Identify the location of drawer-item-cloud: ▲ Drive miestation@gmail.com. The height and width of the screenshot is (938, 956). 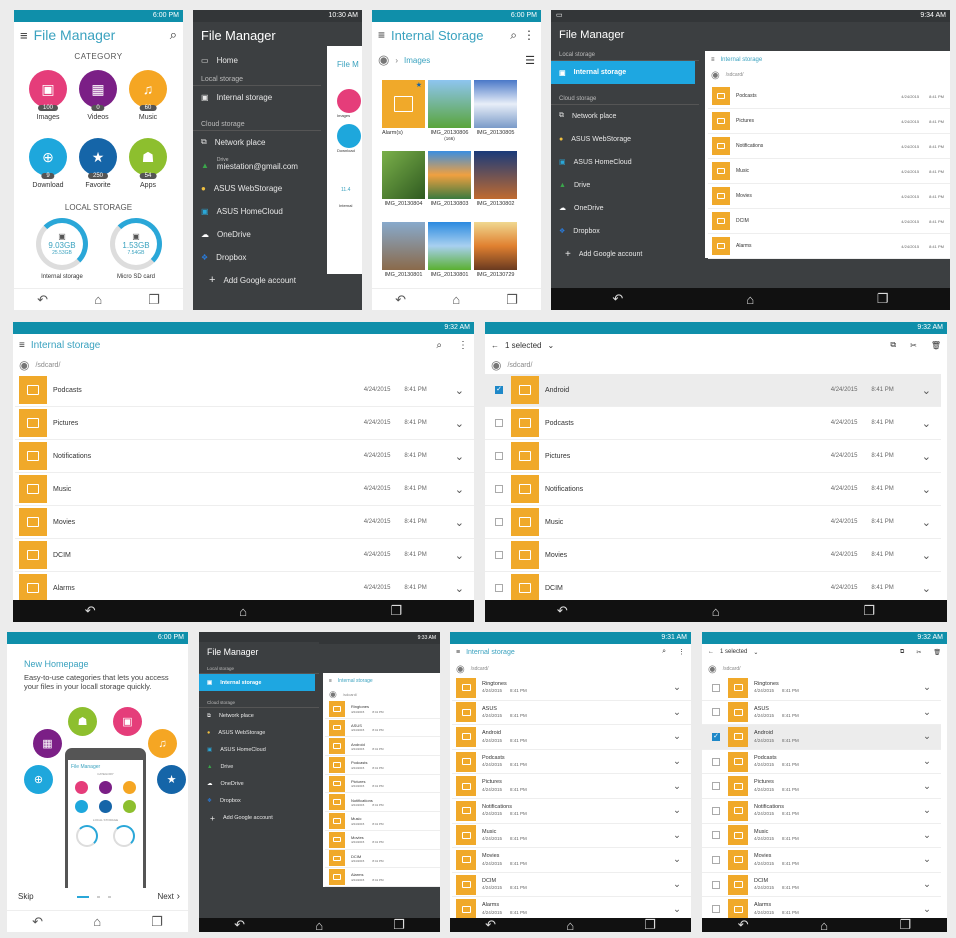
(257, 165).